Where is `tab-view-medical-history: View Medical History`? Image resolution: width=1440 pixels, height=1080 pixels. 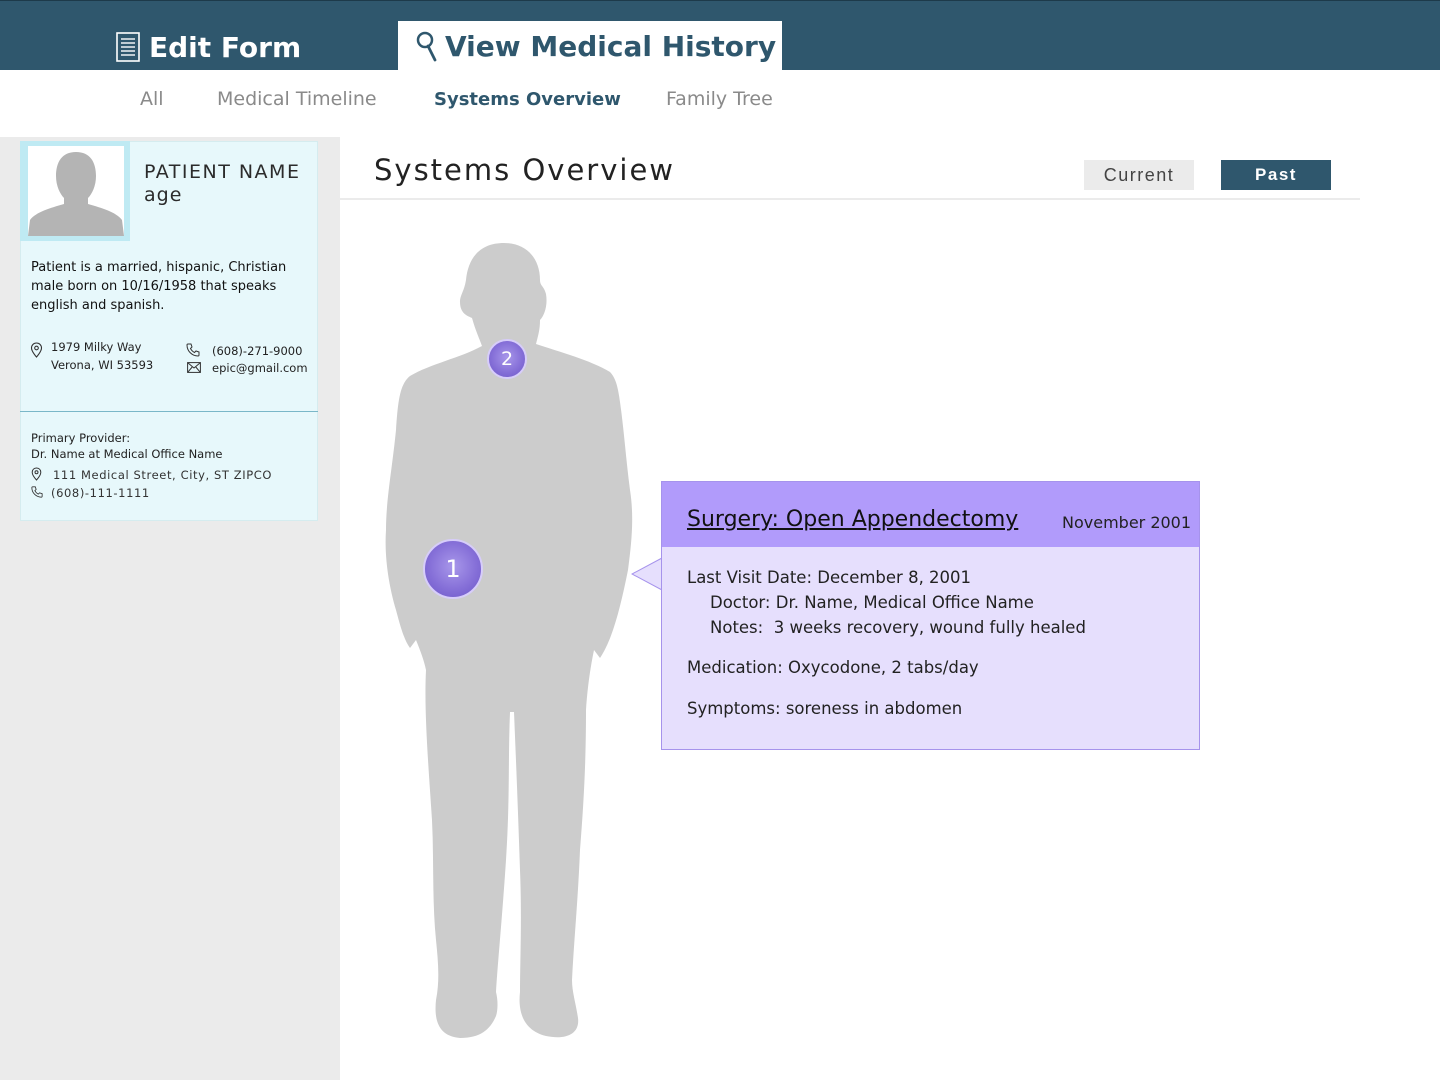 tab-view-medical-history: View Medical History is located at coordinates (590, 46).